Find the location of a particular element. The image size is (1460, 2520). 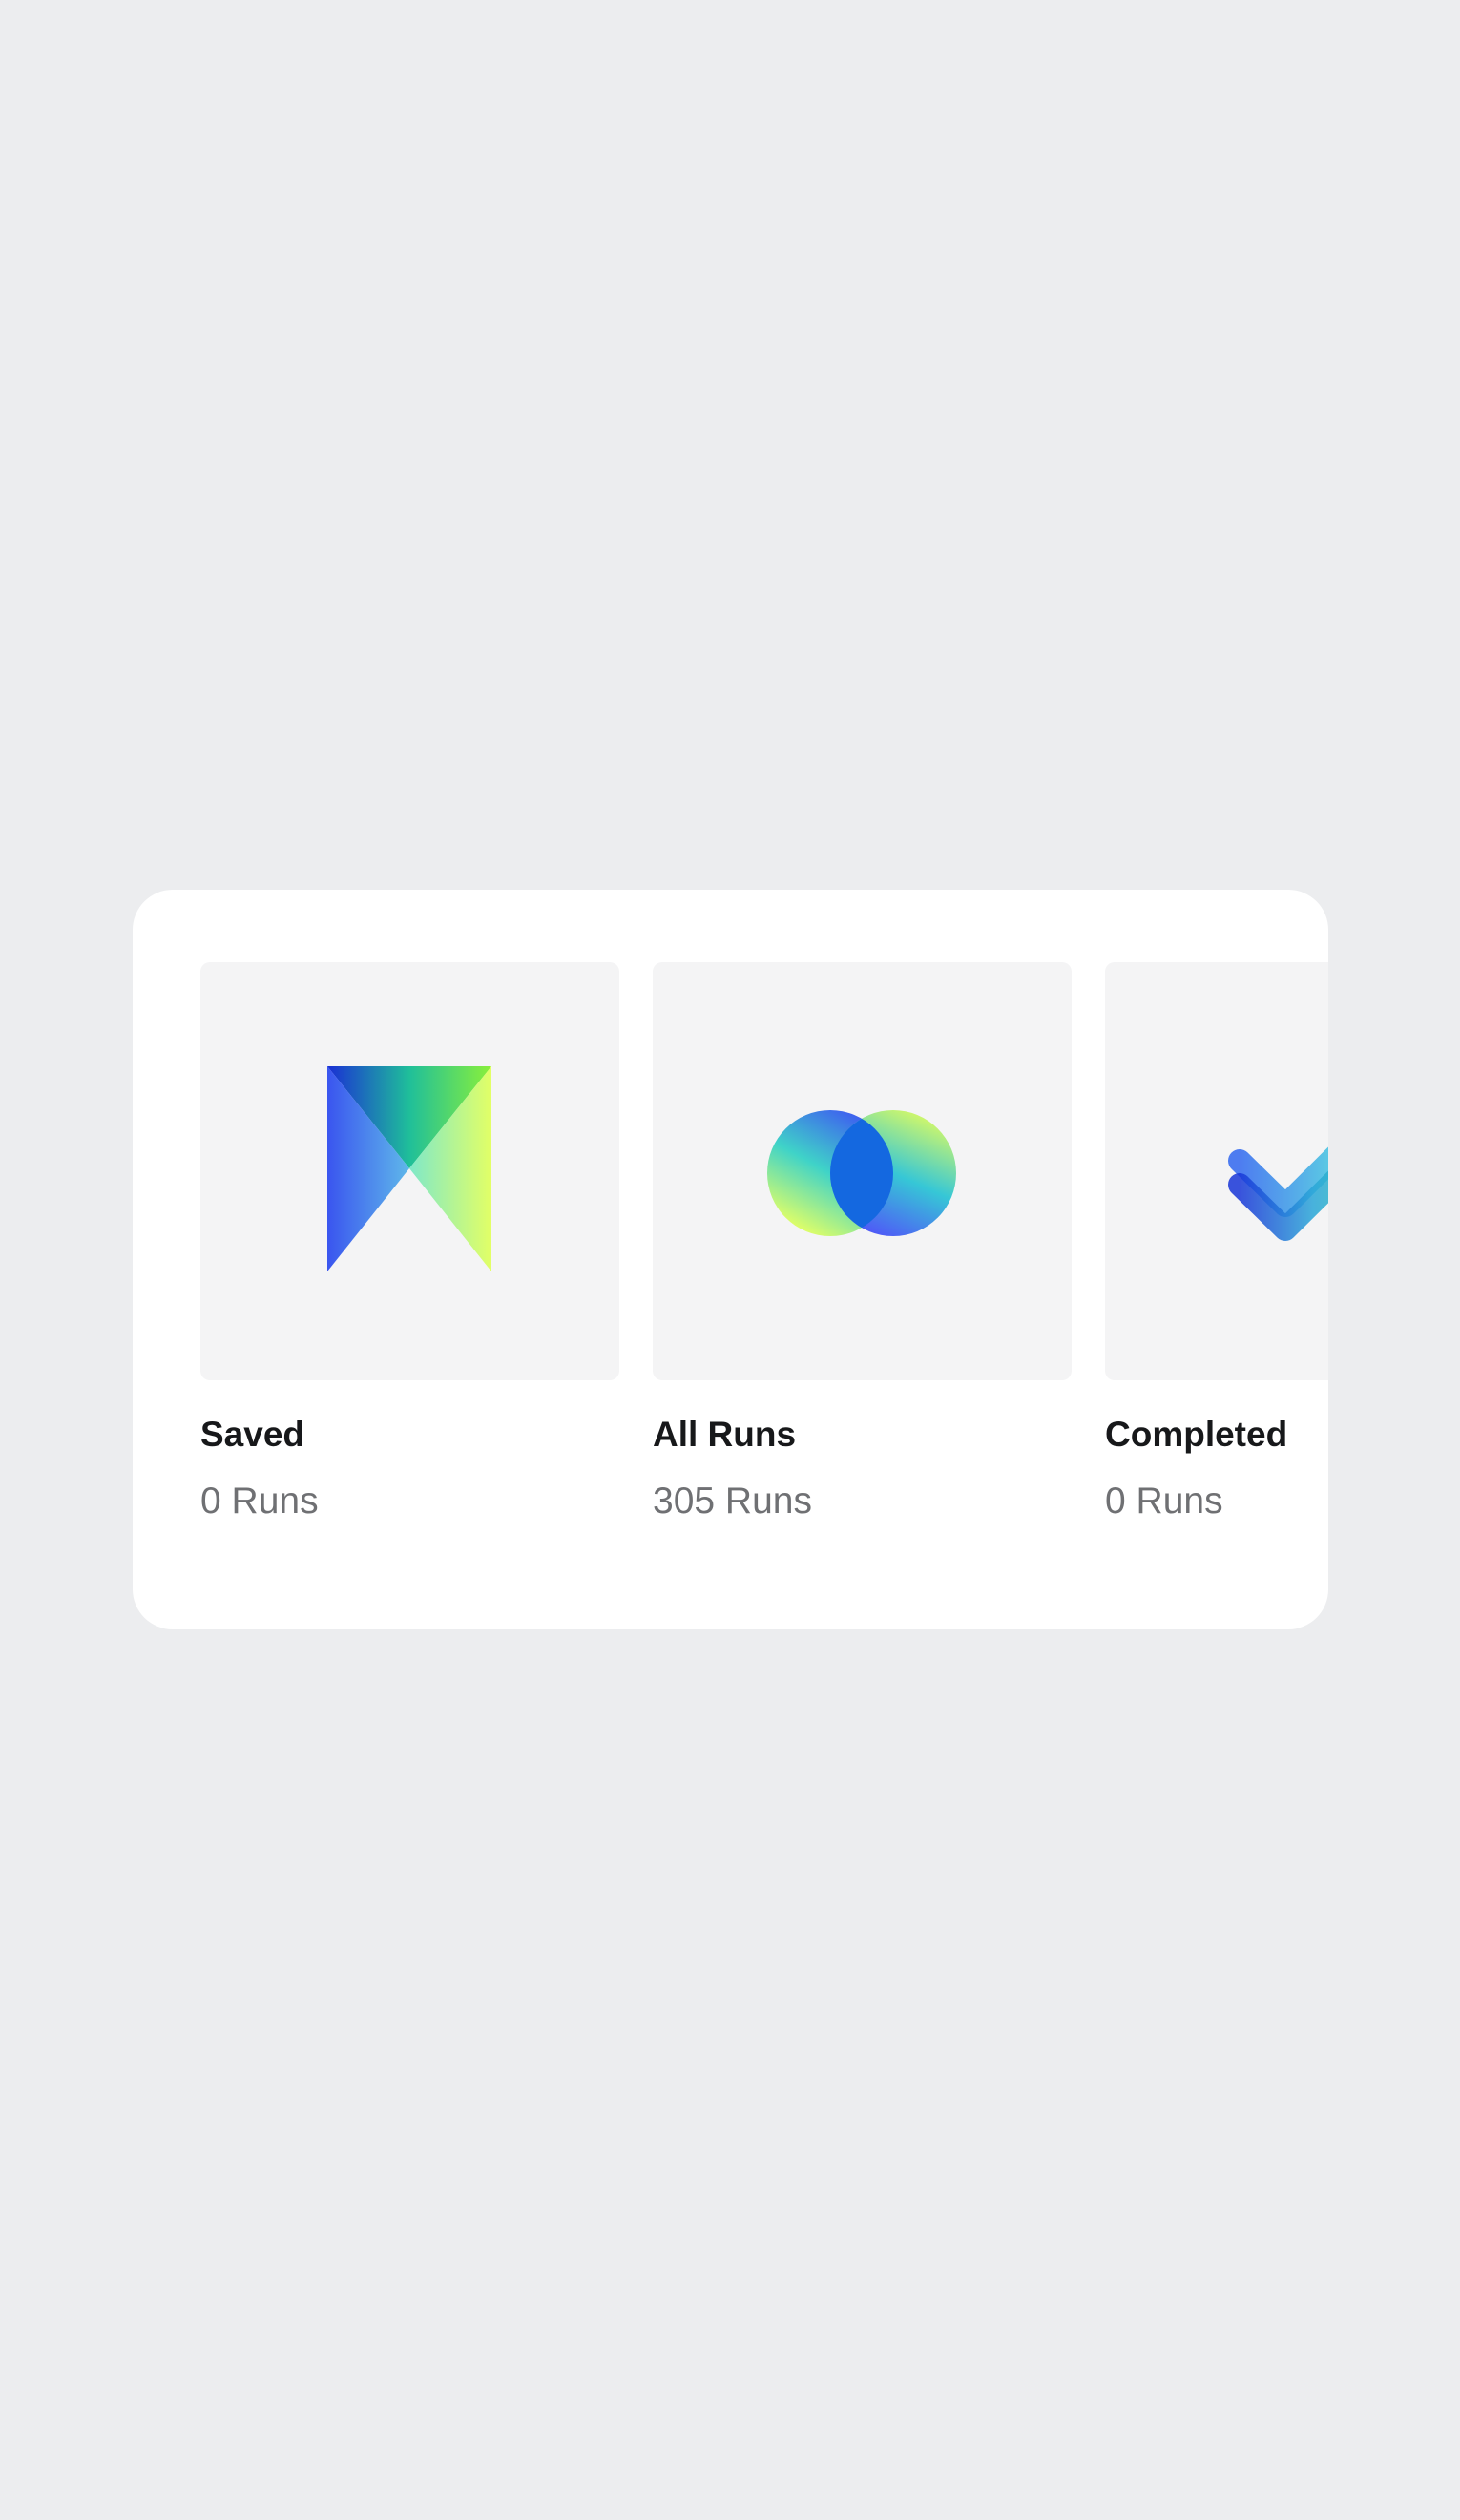

collection-card-completed: Completed 0 Runs is located at coordinates (1216, 1243).